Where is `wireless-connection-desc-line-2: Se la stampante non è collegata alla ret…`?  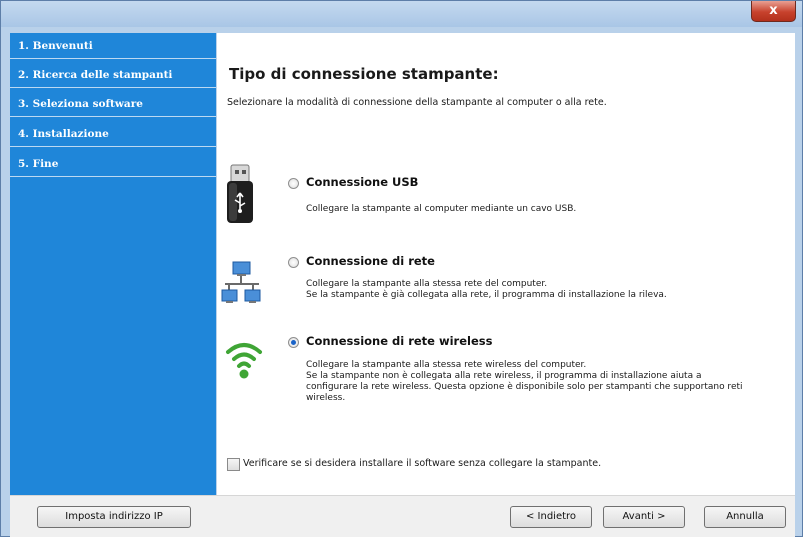
wireless-connection-desc-line-2: Se la stampante non è collegata alla ret… is located at coordinates (504, 376).